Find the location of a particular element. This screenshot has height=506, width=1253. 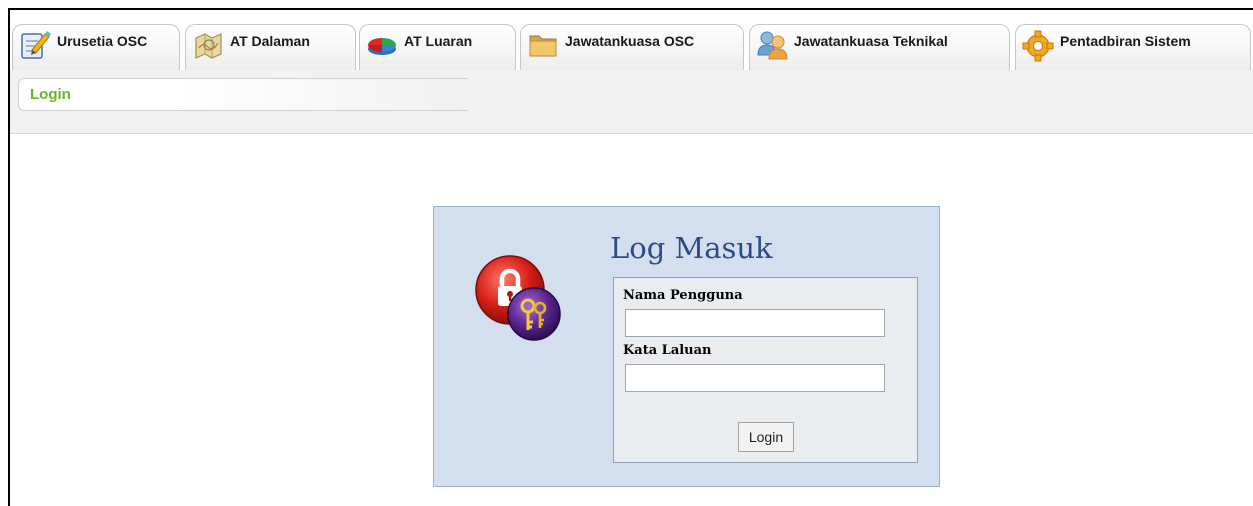

tab-jawatankuasa-teknikal: Jawatankuasa Teknikal is located at coordinates (879, 47).